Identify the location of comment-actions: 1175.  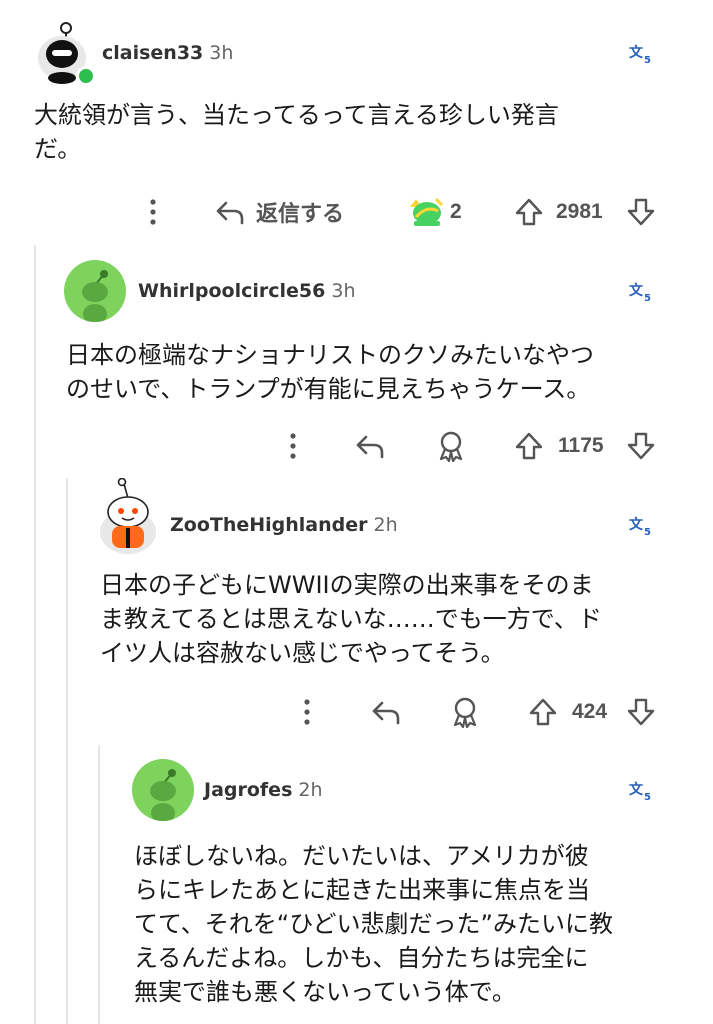
(356, 446).